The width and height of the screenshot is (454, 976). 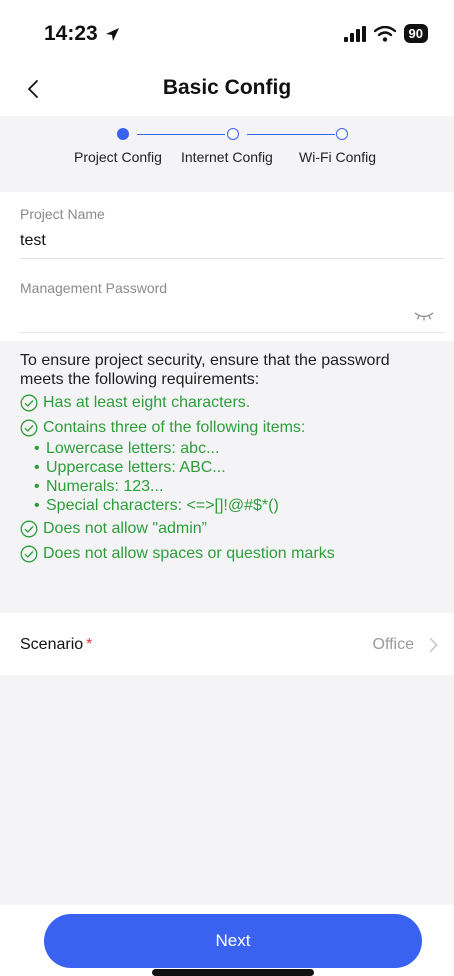 I want to click on requirement-text: Does not allow spaces or question marks, so click(x=189, y=553).